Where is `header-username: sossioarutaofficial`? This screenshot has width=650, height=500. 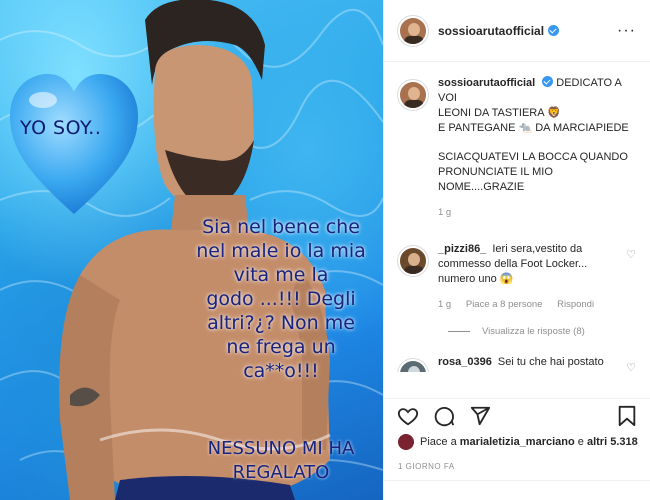 header-username: sossioarutaofficial is located at coordinates (499, 31).